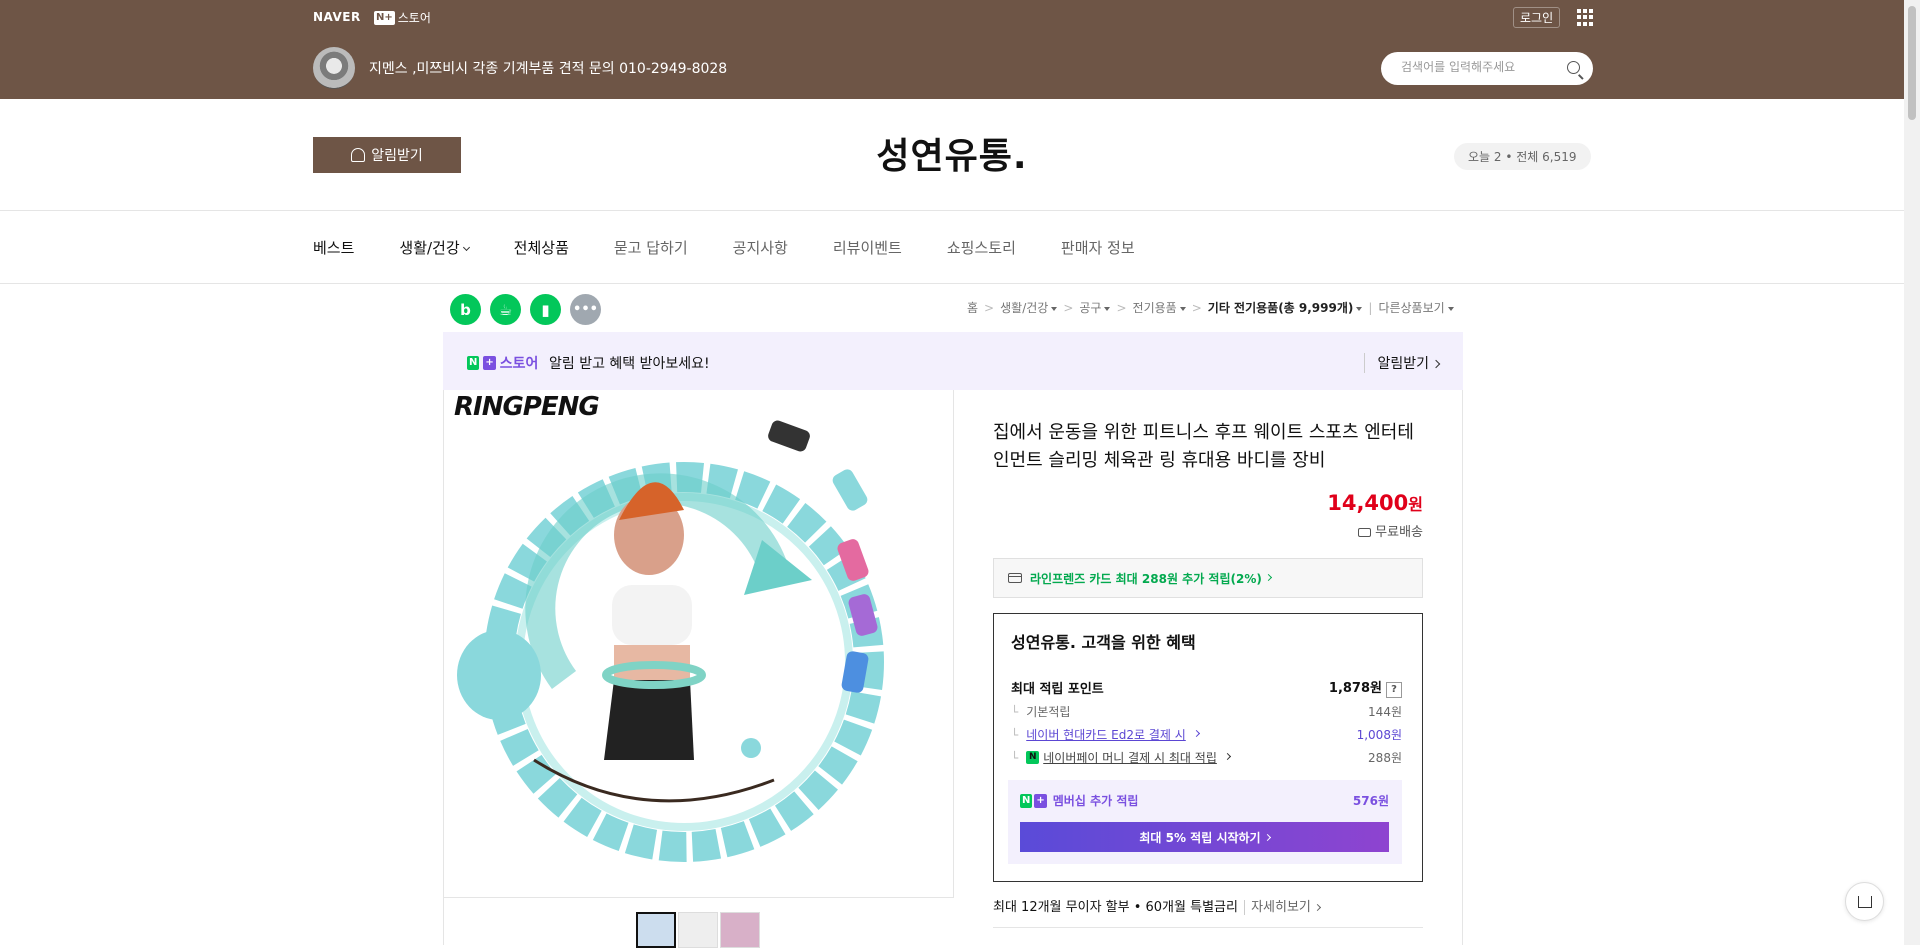  I want to click on search-box, so click(1487, 68).